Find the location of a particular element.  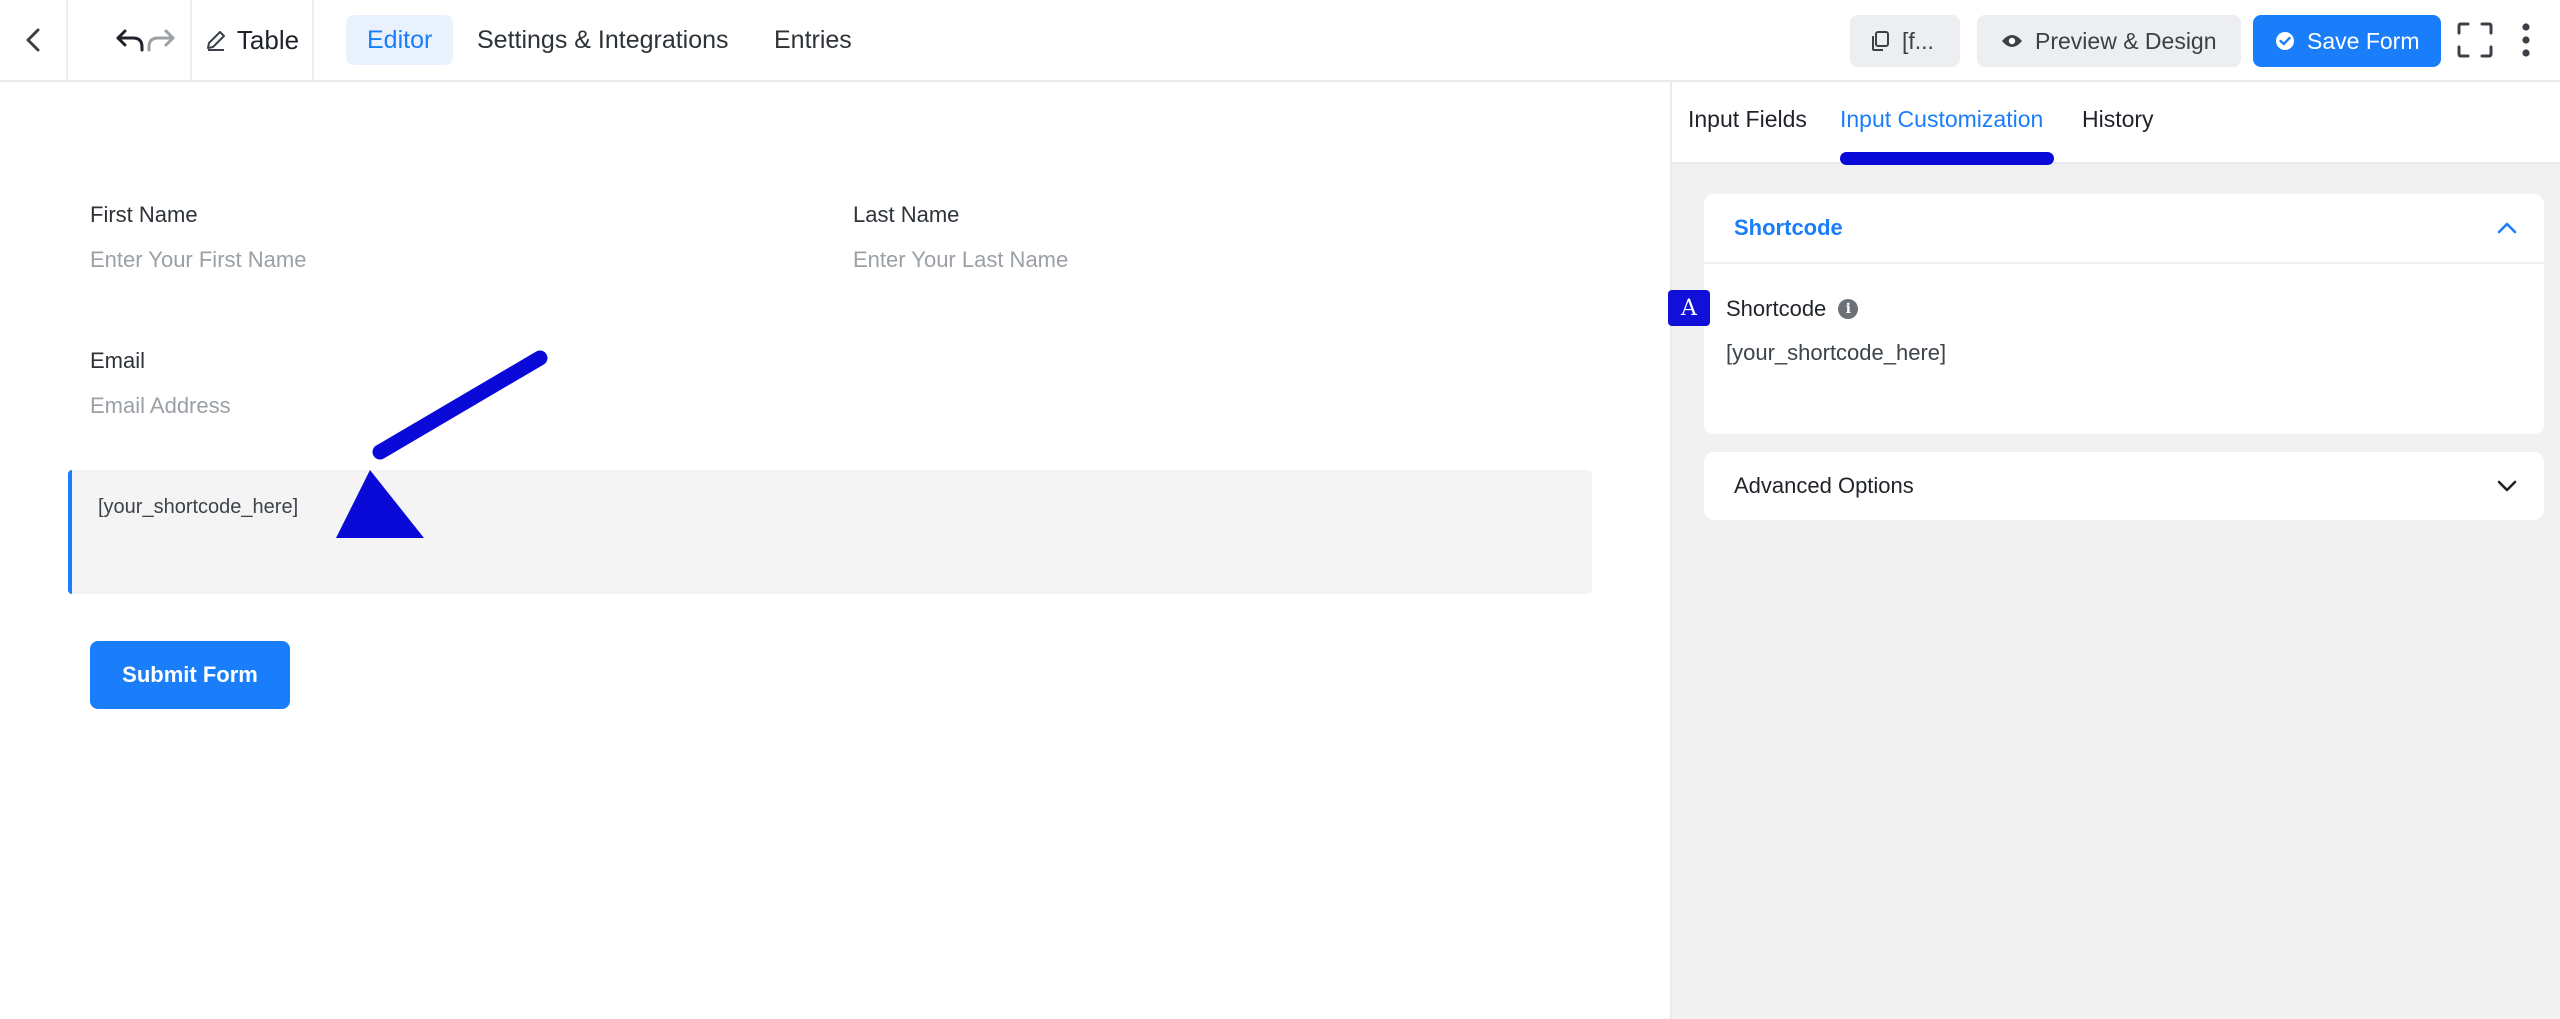

tab-input-fields: Input Fields is located at coordinates (1747, 119).